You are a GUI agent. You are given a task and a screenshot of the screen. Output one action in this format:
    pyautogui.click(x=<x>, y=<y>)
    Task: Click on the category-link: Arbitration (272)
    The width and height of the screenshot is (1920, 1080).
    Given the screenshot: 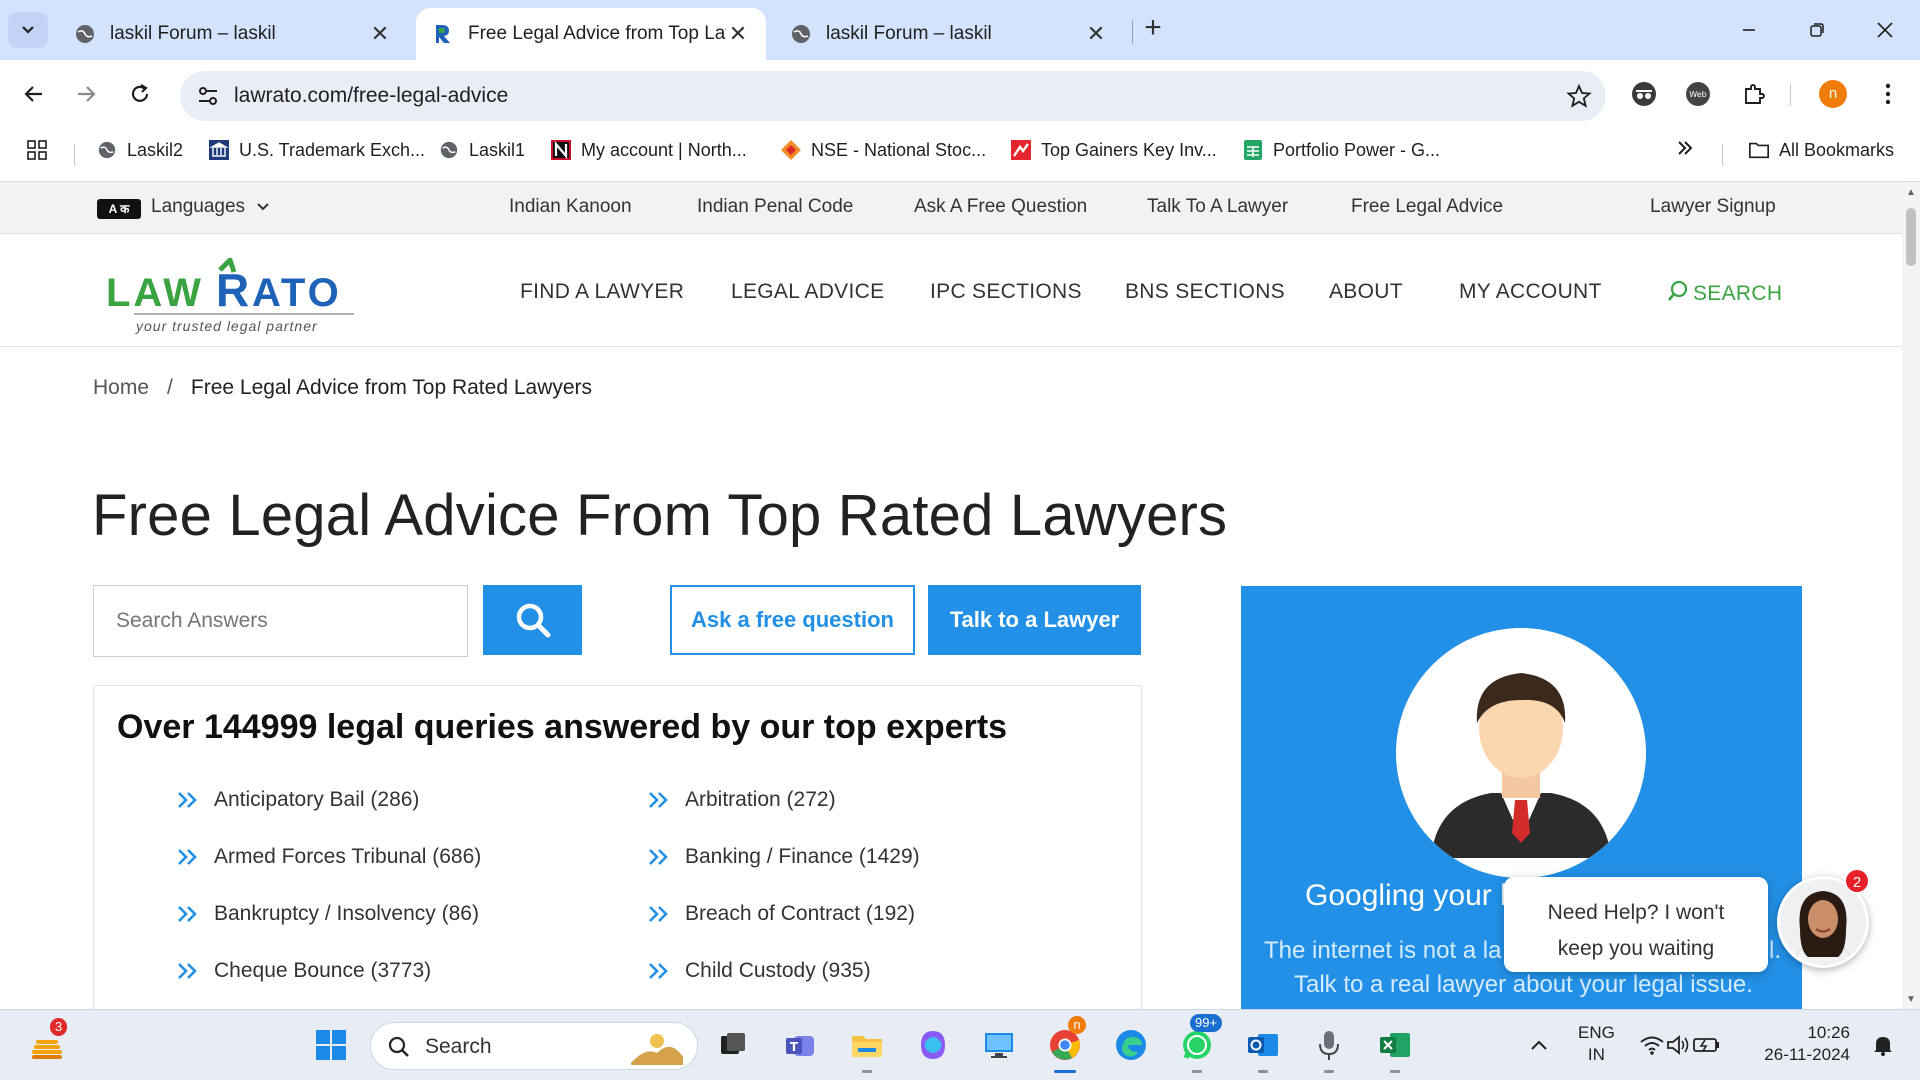 What is the action you would take?
    pyautogui.click(x=741, y=800)
    